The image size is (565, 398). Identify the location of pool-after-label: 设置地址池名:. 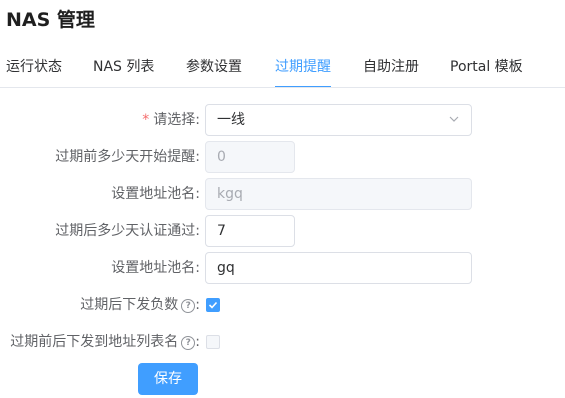
(155, 268).